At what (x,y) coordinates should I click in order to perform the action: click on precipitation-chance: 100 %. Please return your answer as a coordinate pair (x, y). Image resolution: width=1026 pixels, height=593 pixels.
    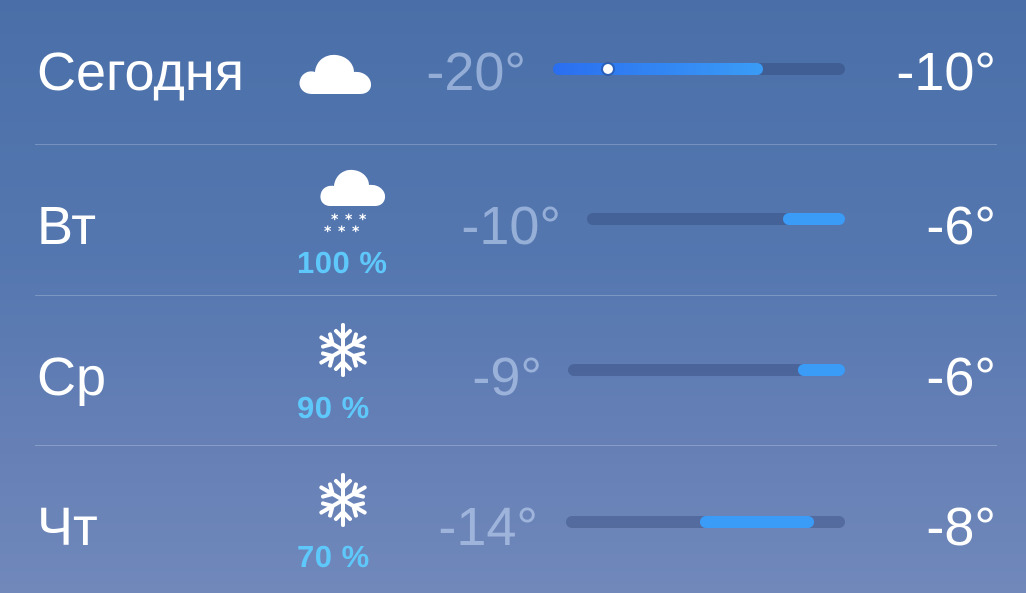
    Looking at the image, I should click on (342, 262).